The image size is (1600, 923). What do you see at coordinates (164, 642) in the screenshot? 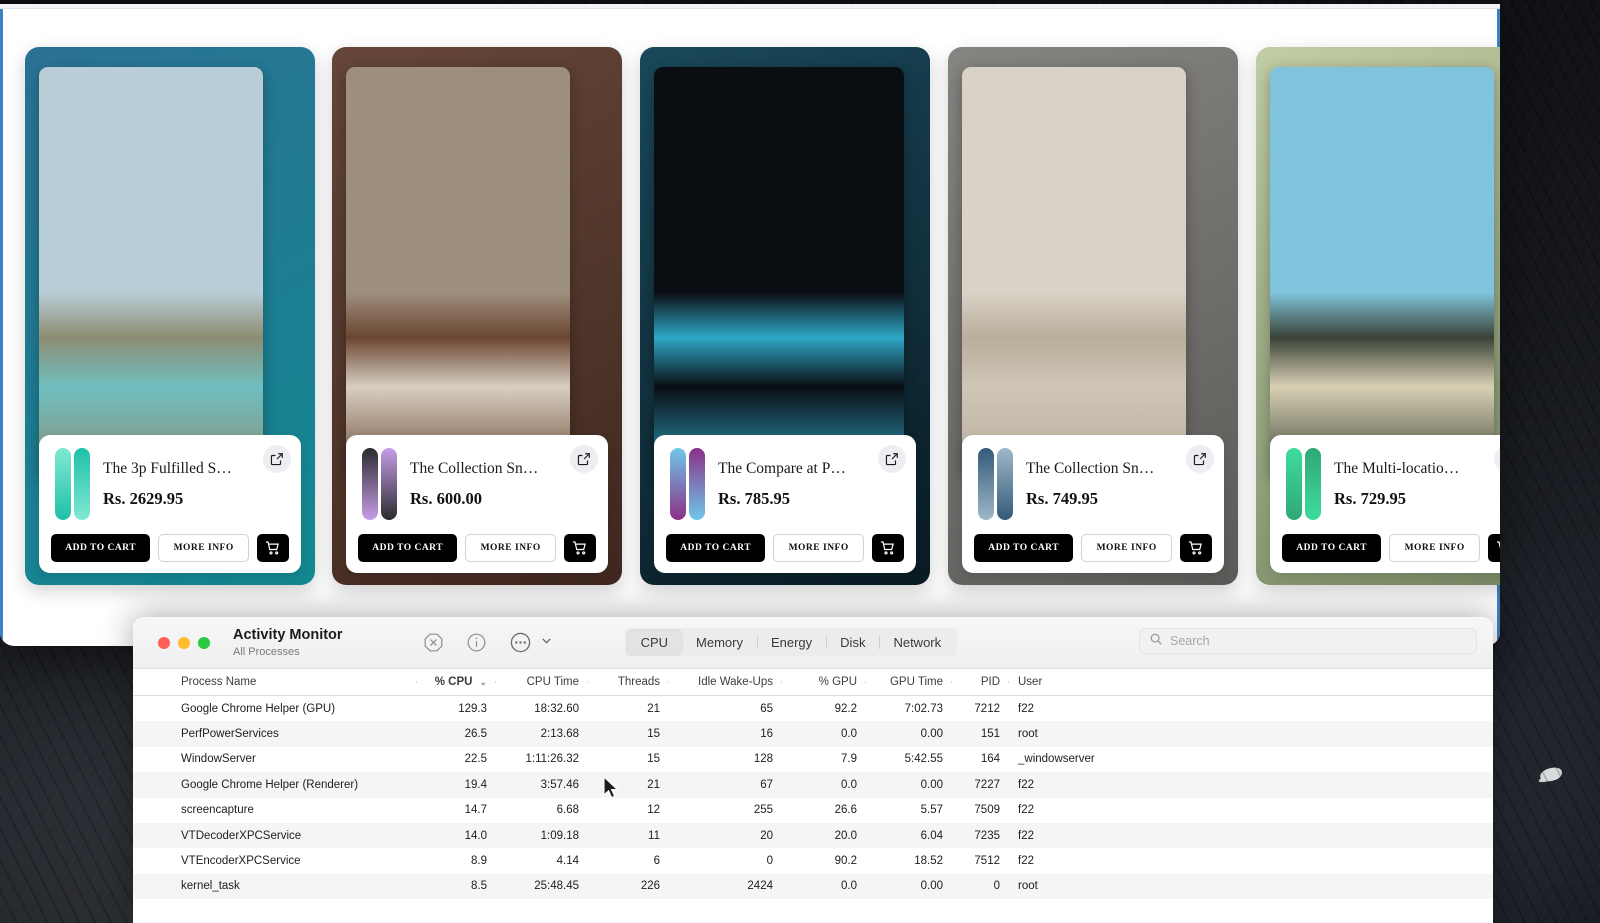
I see `close-window-button` at bounding box center [164, 642].